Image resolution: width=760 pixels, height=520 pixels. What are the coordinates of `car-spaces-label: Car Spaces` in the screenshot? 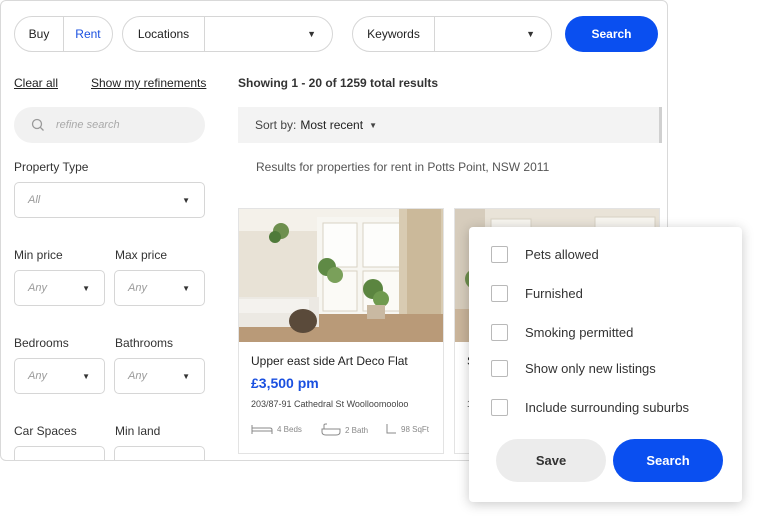 It's located at (45, 431).